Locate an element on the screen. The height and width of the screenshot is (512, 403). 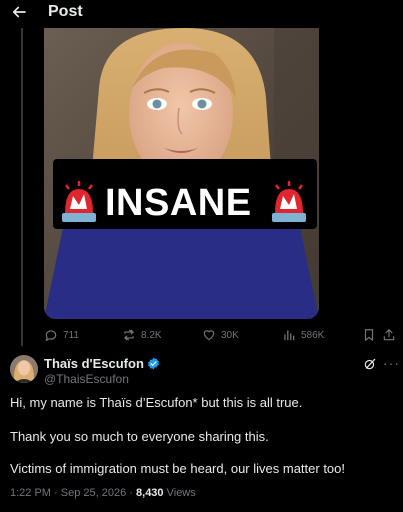
caption-text: INSANE is located at coordinates (178, 203).